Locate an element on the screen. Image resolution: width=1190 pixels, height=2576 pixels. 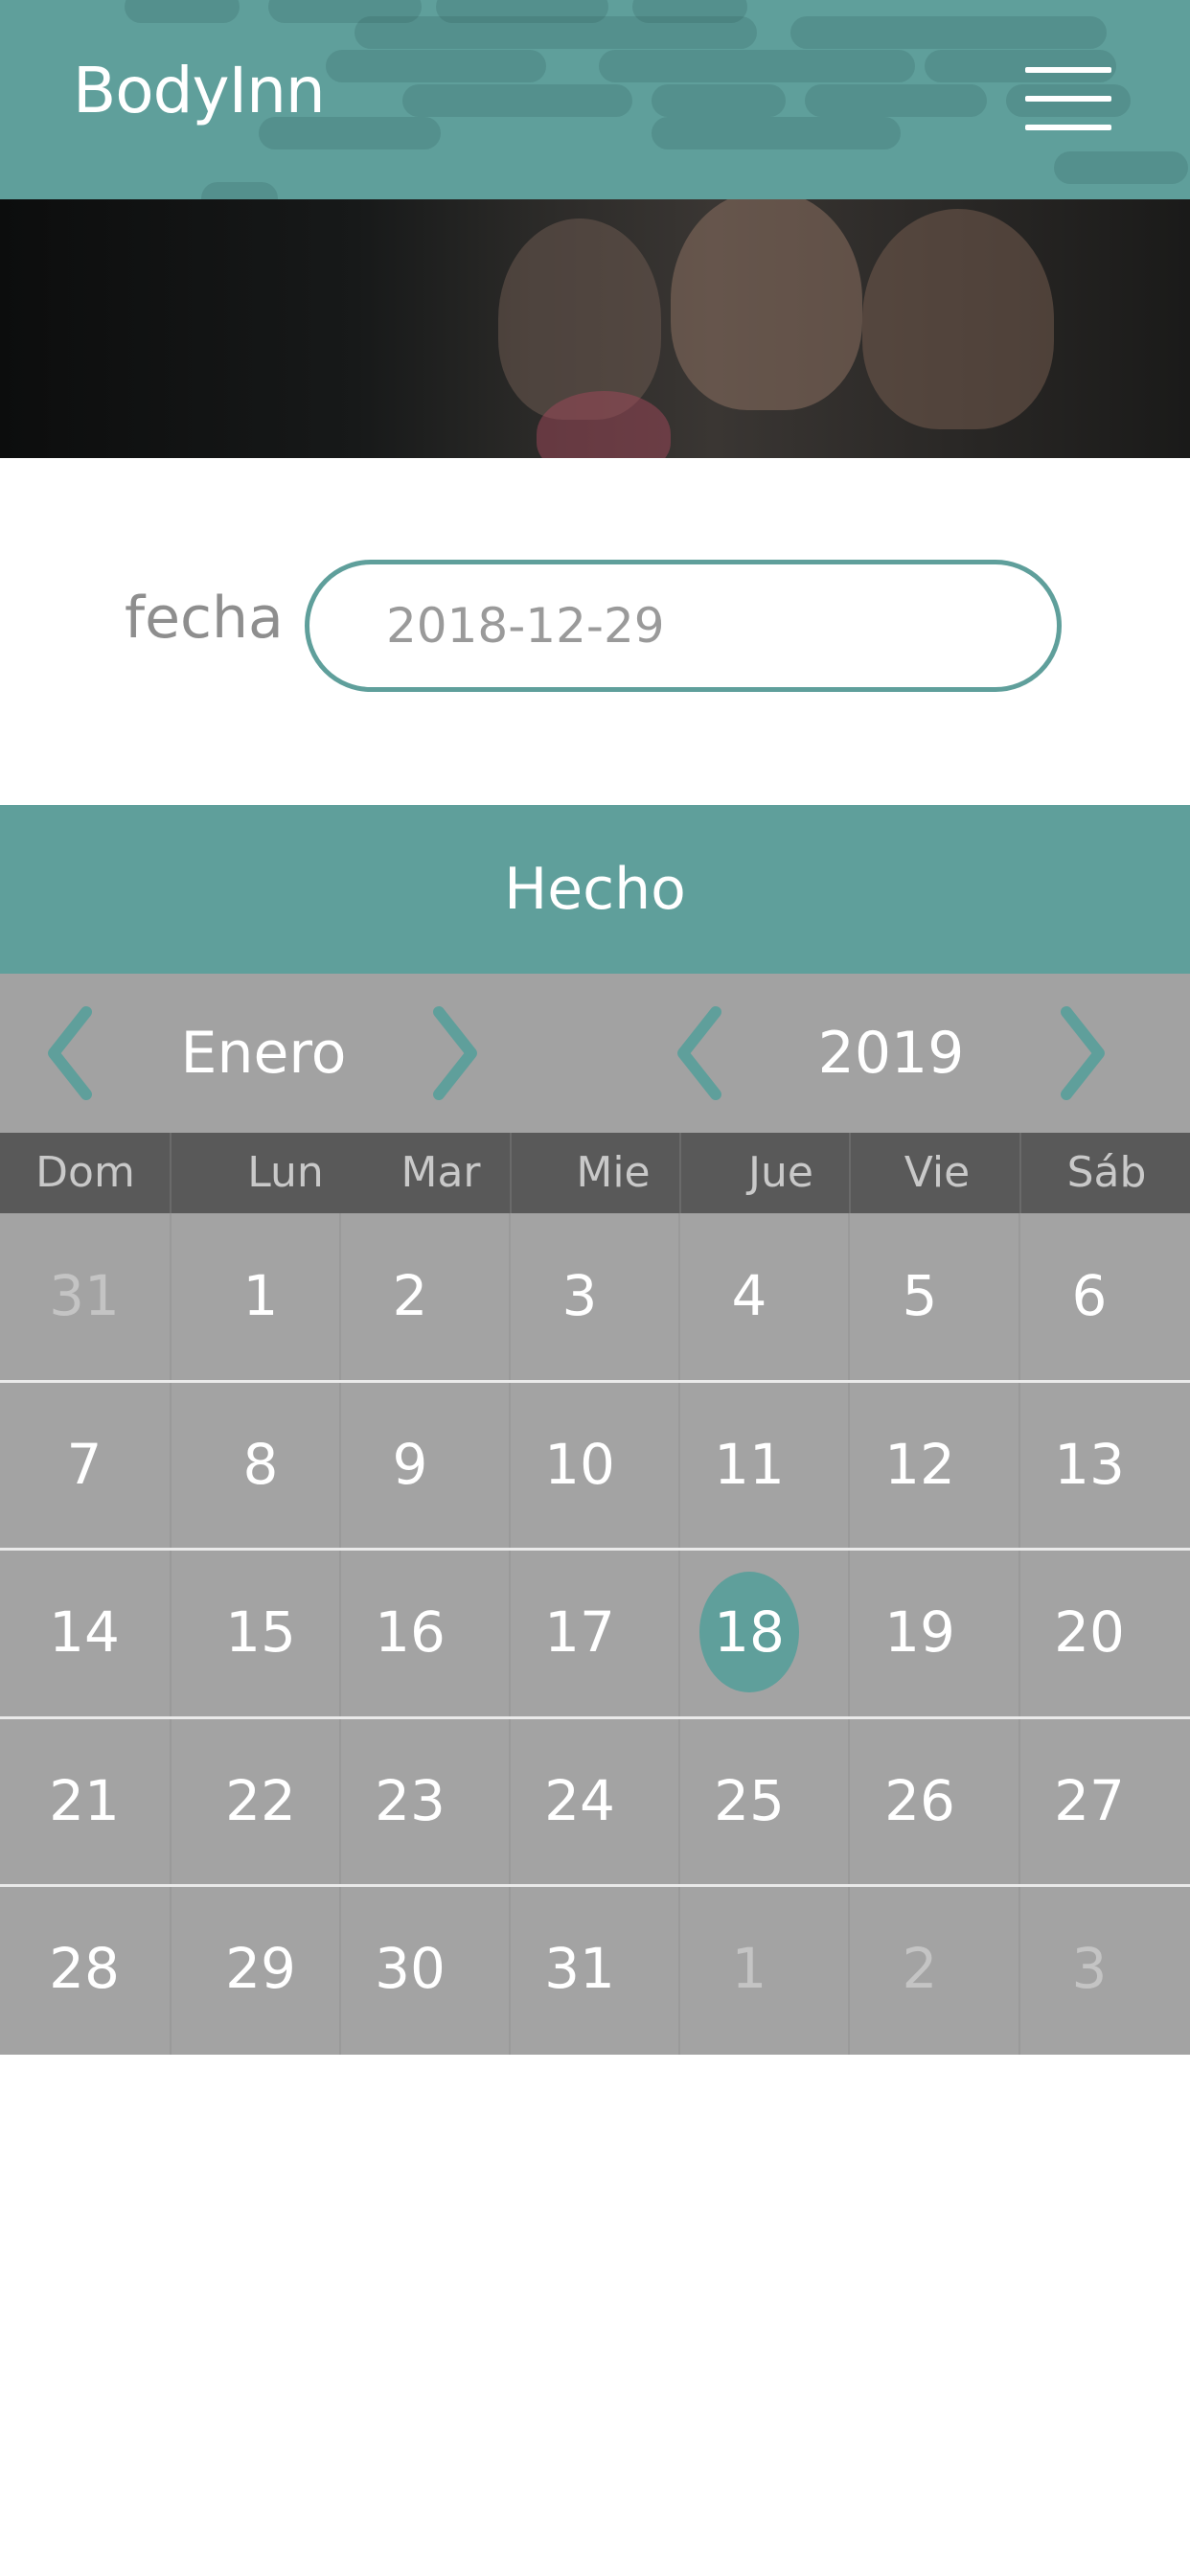
calendar-day: 6 is located at coordinates (1090, 1295).